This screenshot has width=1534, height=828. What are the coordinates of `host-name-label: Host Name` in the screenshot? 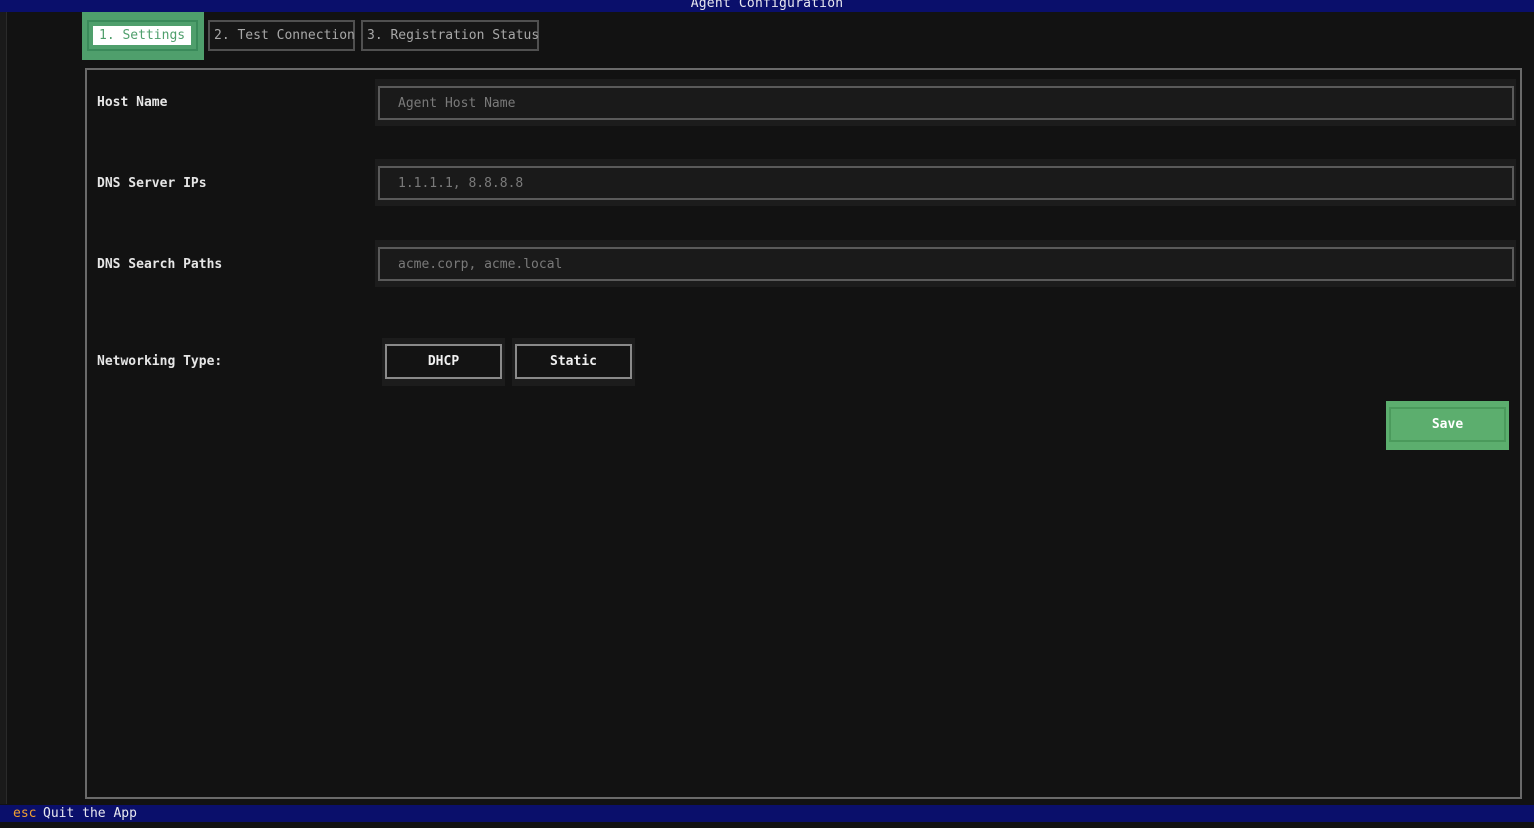 It's located at (132, 102).